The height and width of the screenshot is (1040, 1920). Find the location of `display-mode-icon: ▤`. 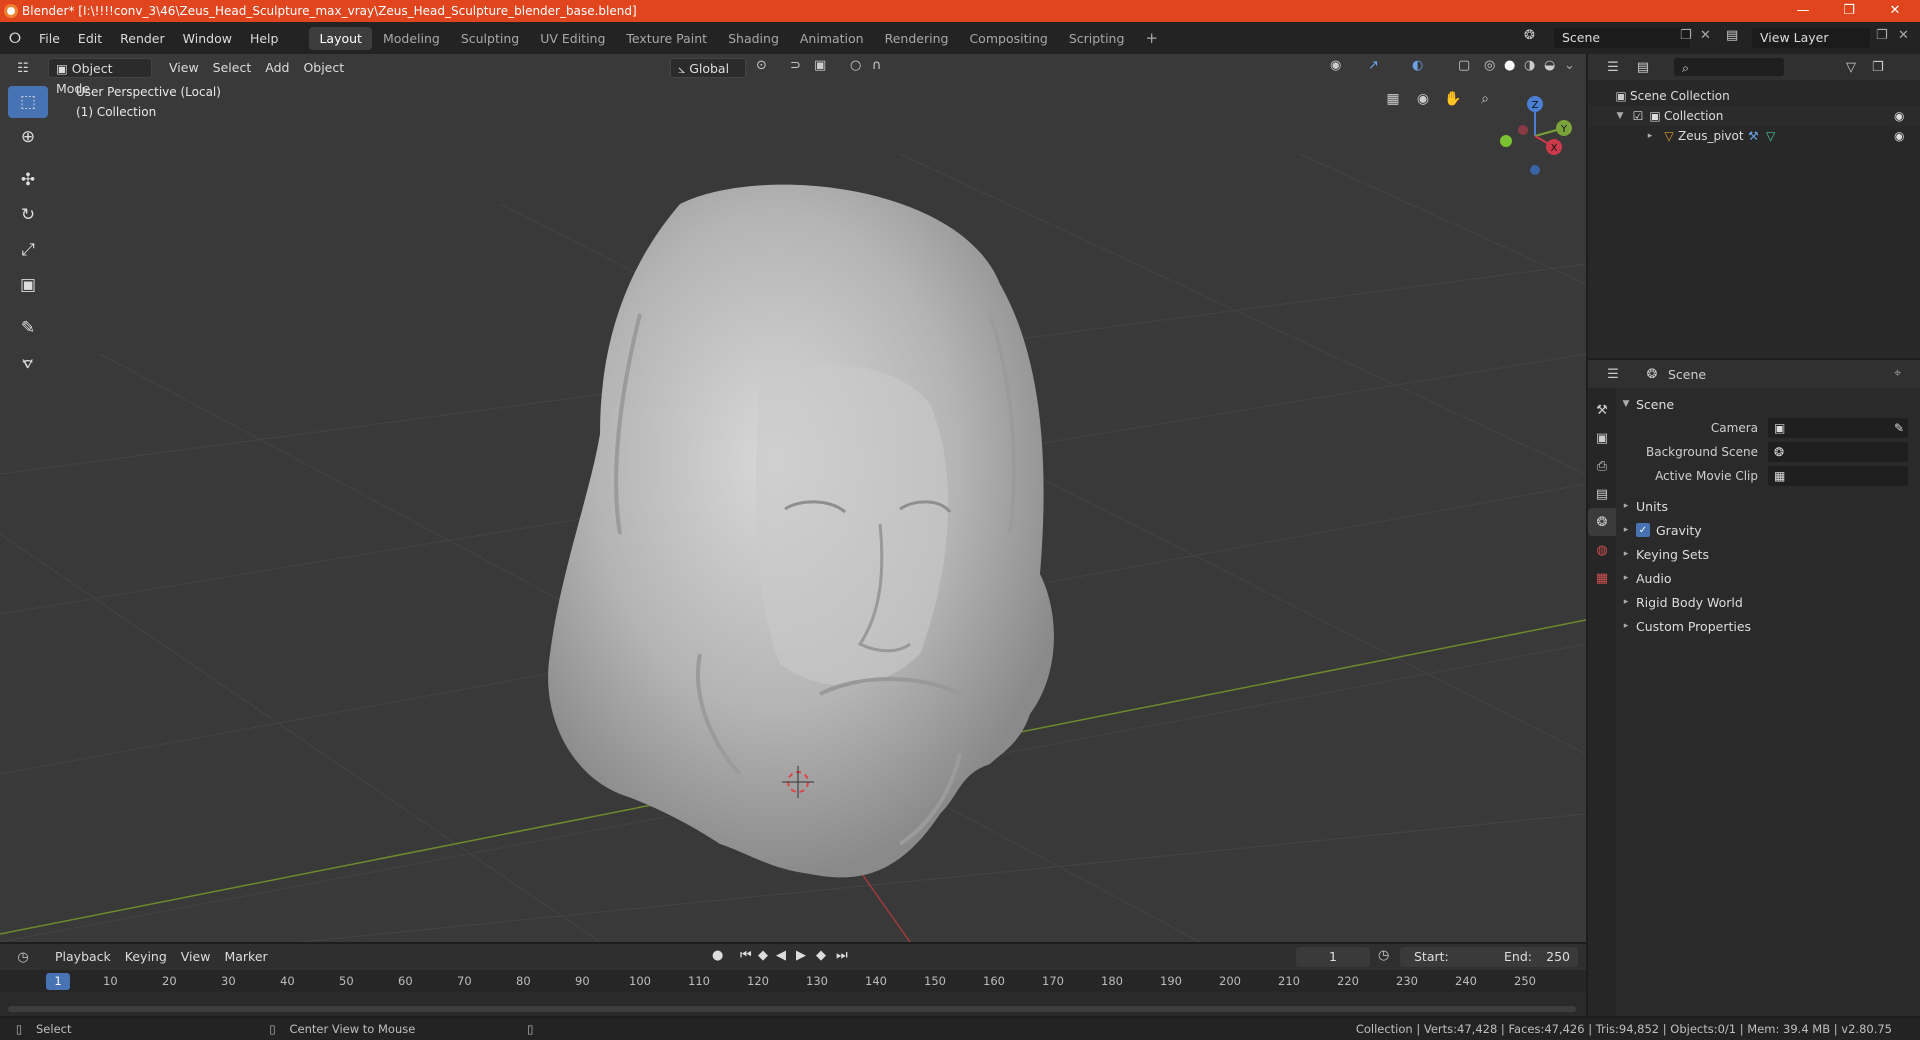

display-mode-icon: ▤ is located at coordinates (1643, 67).